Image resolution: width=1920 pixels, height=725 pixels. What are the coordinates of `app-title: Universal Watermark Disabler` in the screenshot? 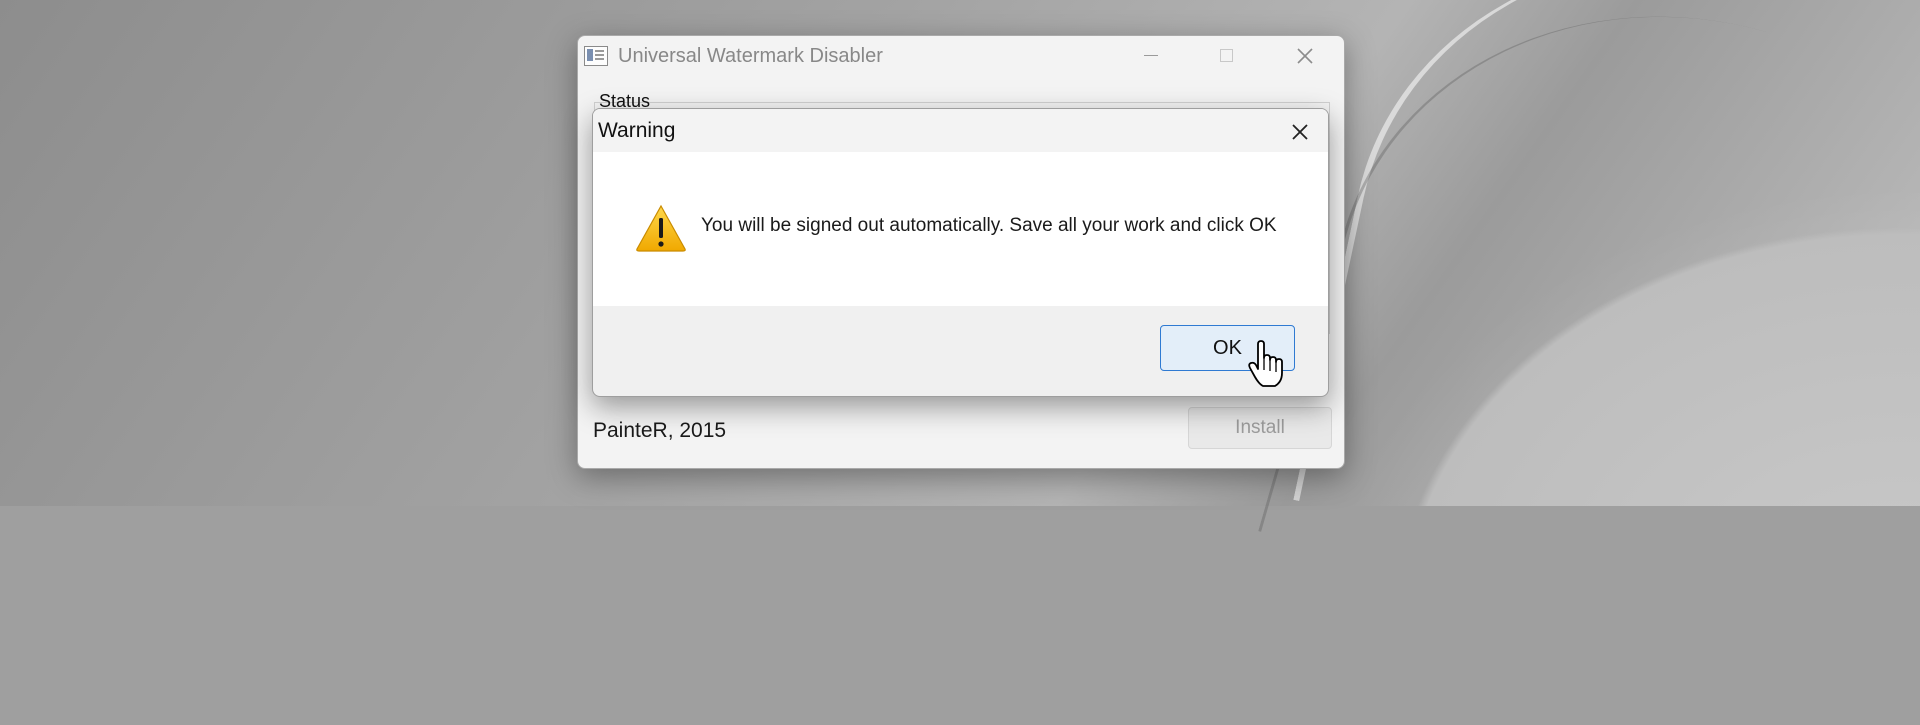 It's located at (750, 56).